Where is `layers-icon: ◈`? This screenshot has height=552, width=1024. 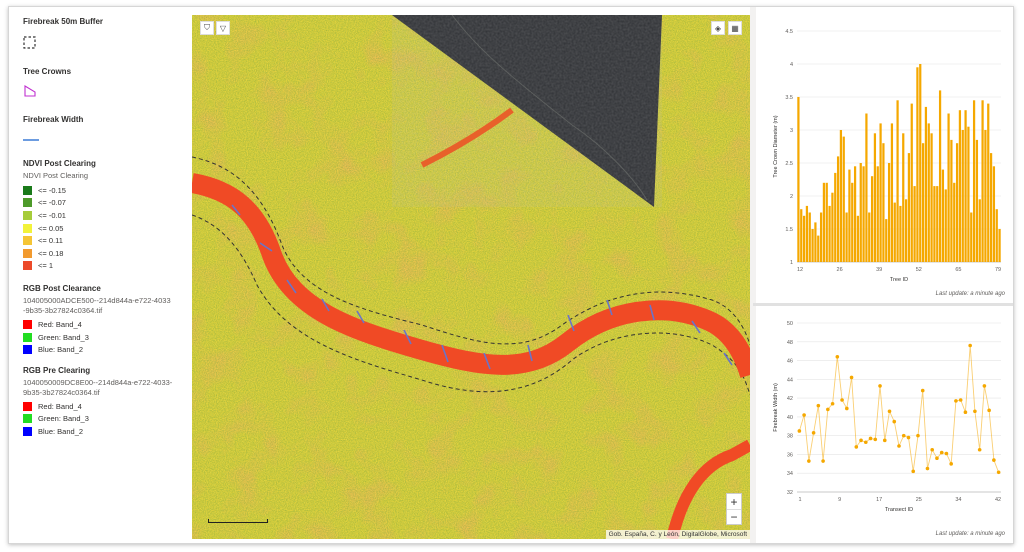 layers-icon: ◈ is located at coordinates (718, 28).